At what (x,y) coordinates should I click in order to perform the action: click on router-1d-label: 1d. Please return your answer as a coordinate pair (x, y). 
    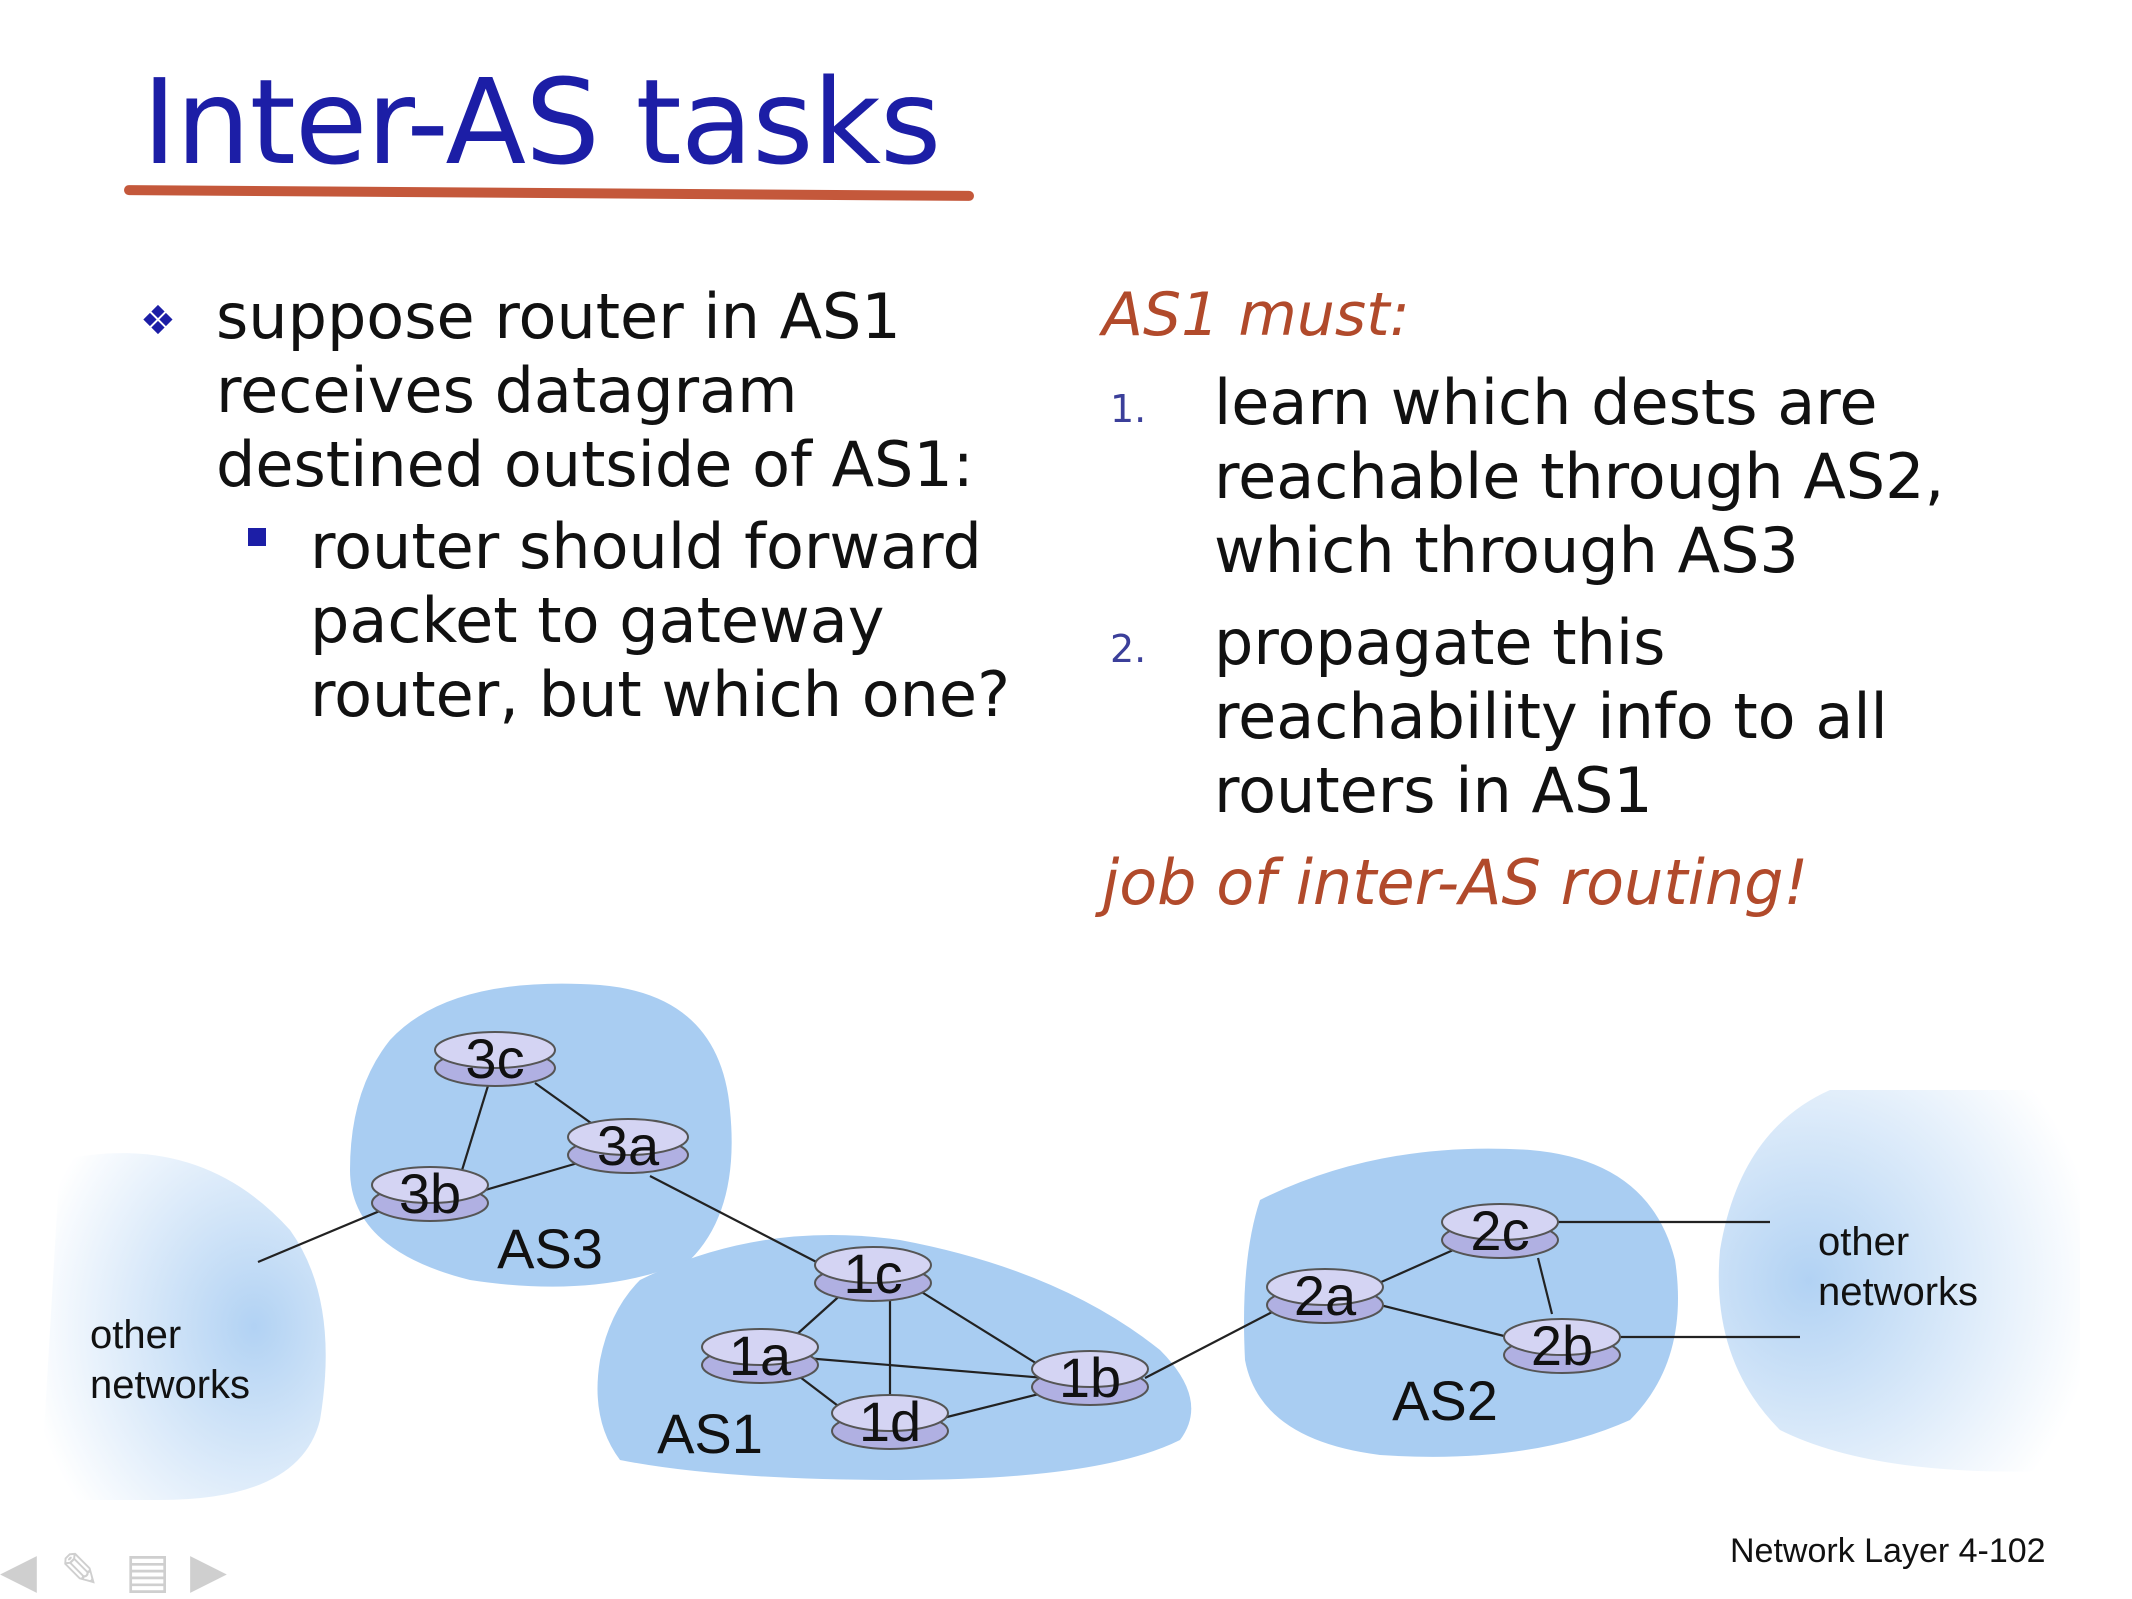
    Looking at the image, I should click on (890, 1421).